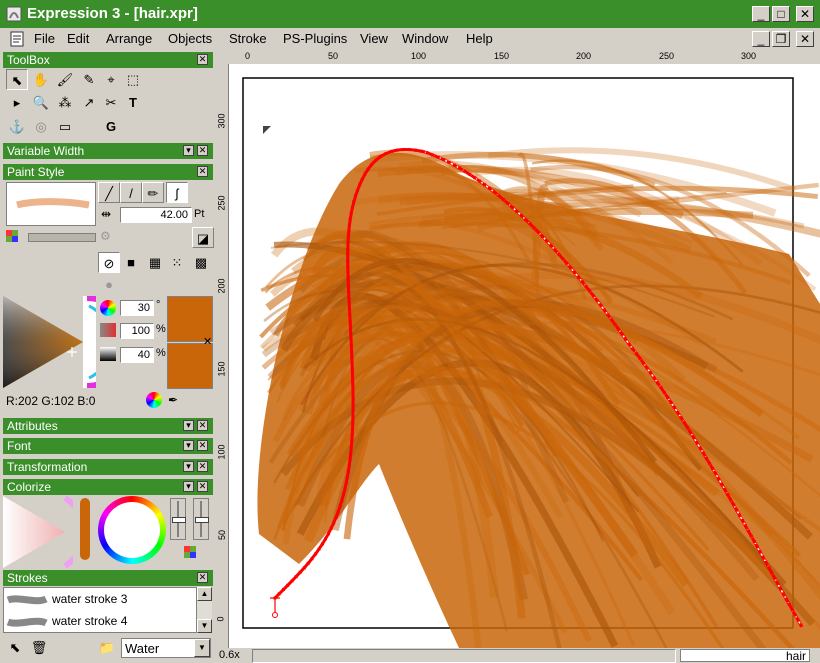 The width and height of the screenshot is (820, 663). What do you see at coordinates (15, 647) in the screenshot?
I see `new-stroke-icon: ⬉` at bounding box center [15, 647].